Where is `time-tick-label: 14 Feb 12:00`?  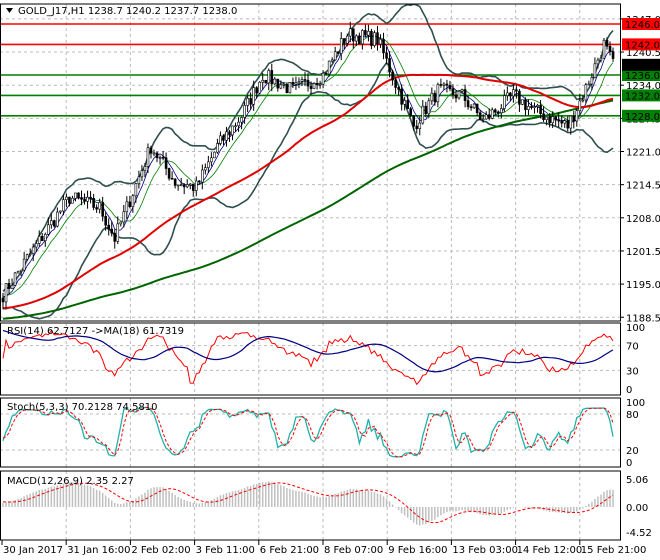 time-tick-label: 14 Feb 12:00 is located at coordinates (550, 550).